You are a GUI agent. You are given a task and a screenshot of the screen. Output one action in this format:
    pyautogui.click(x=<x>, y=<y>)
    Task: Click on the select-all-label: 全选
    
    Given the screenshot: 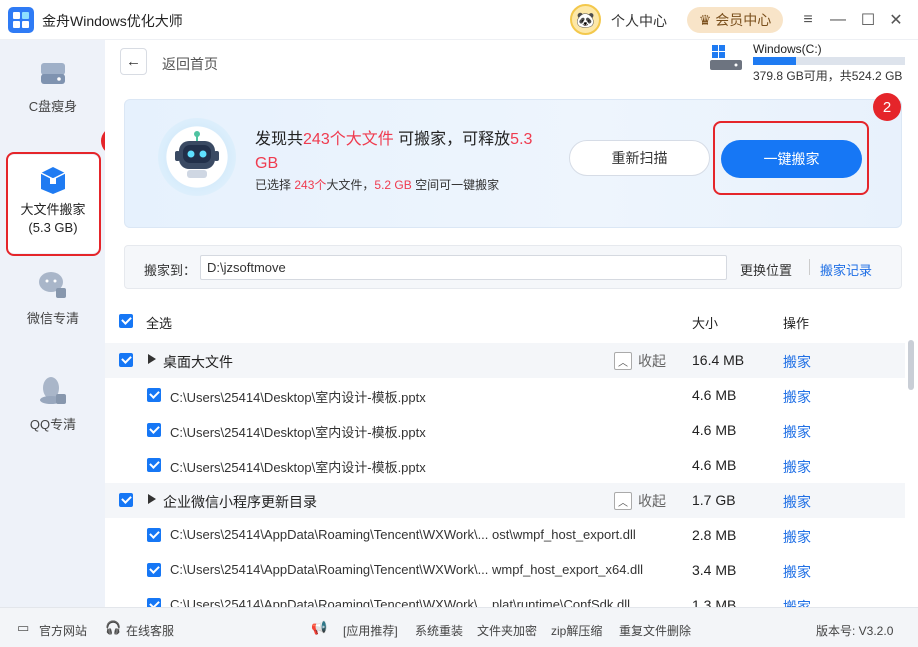 What is the action you would take?
    pyautogui.click(x=159, y=323)
    